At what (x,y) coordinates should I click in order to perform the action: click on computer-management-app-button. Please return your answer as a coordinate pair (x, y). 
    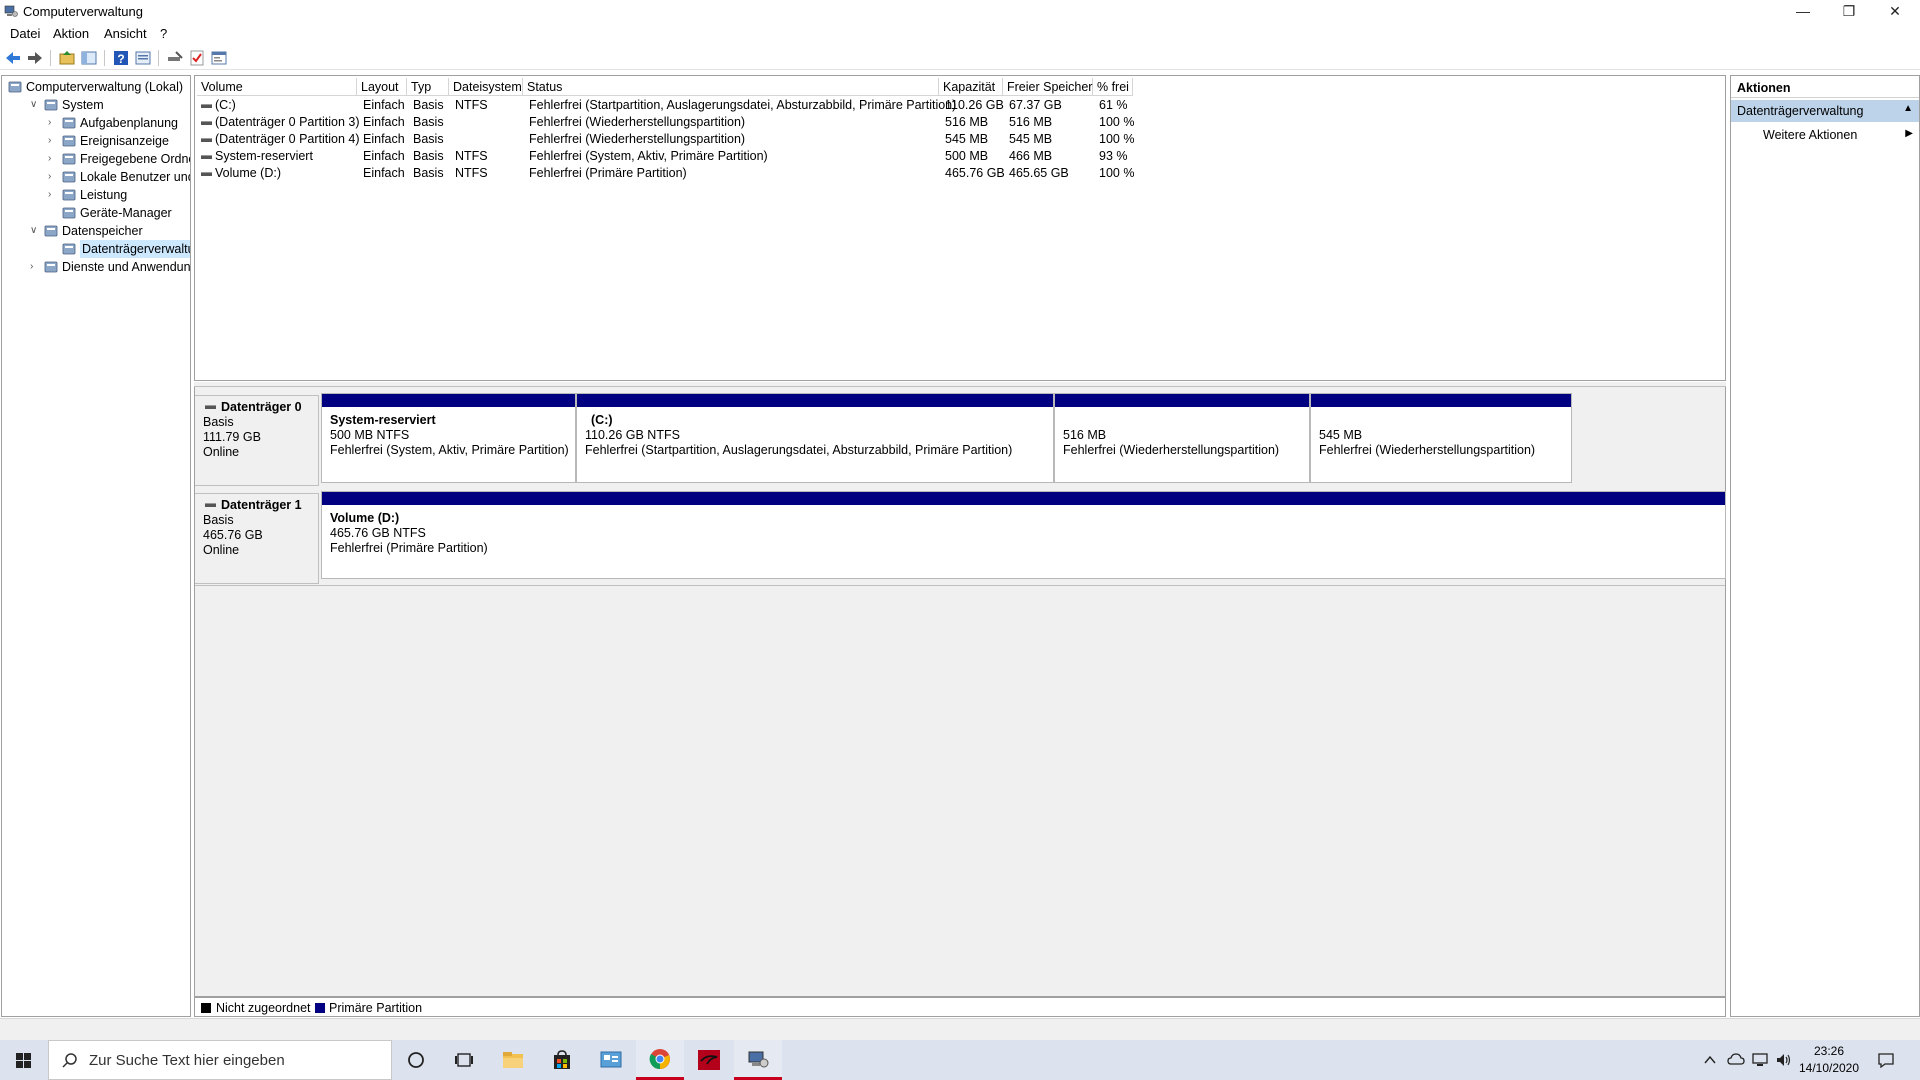
    Looking at the image, I should click on (758, 1060).